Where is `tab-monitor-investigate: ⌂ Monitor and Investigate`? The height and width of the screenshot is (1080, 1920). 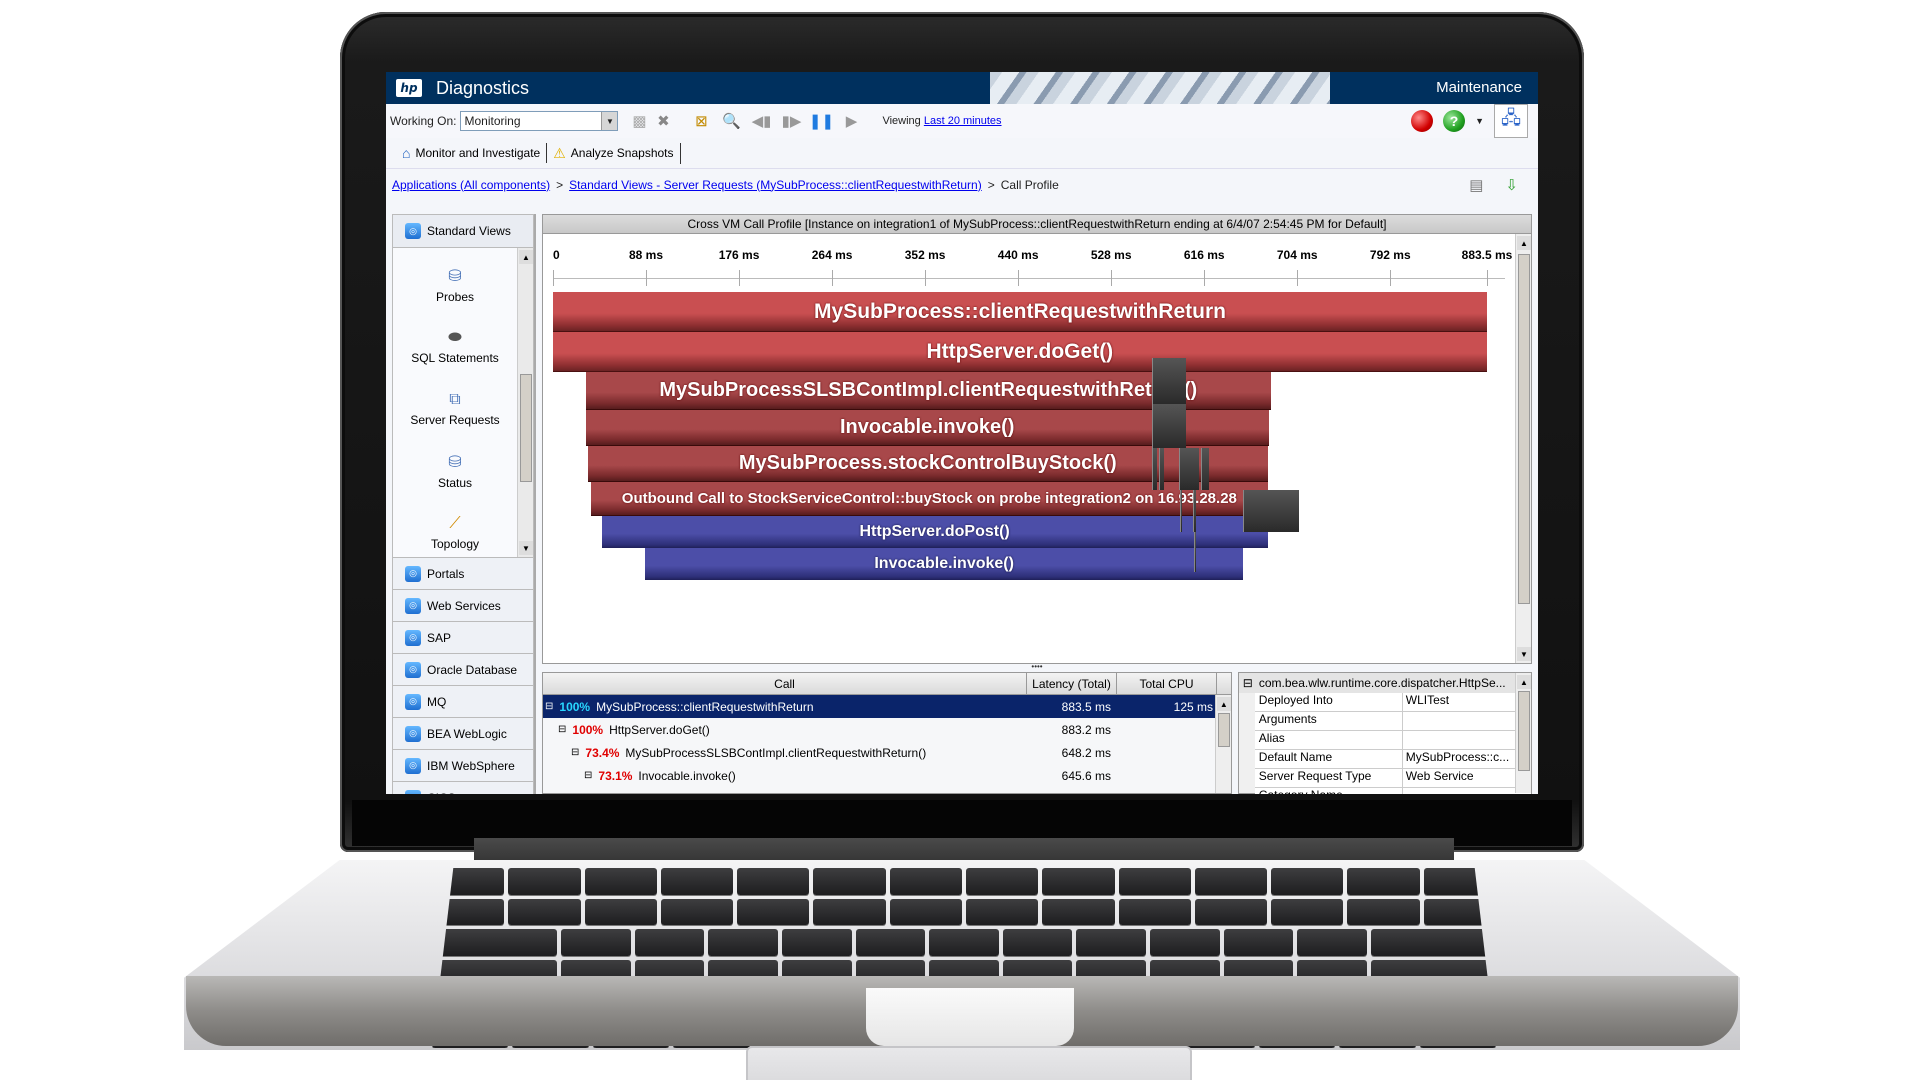
tab-monitor-investigate: ⌂ Monitor and Investigate is located at coordinates (472, 153).